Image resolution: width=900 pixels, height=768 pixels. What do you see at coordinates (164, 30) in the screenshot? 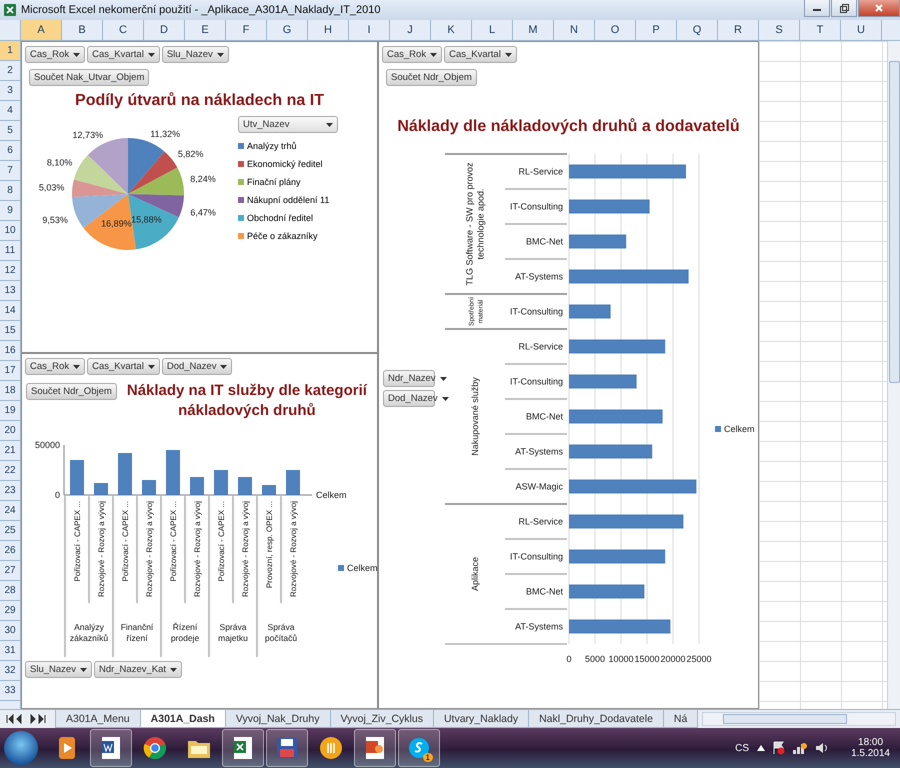
I see `column-header: D` at bounding box center [164, 30].